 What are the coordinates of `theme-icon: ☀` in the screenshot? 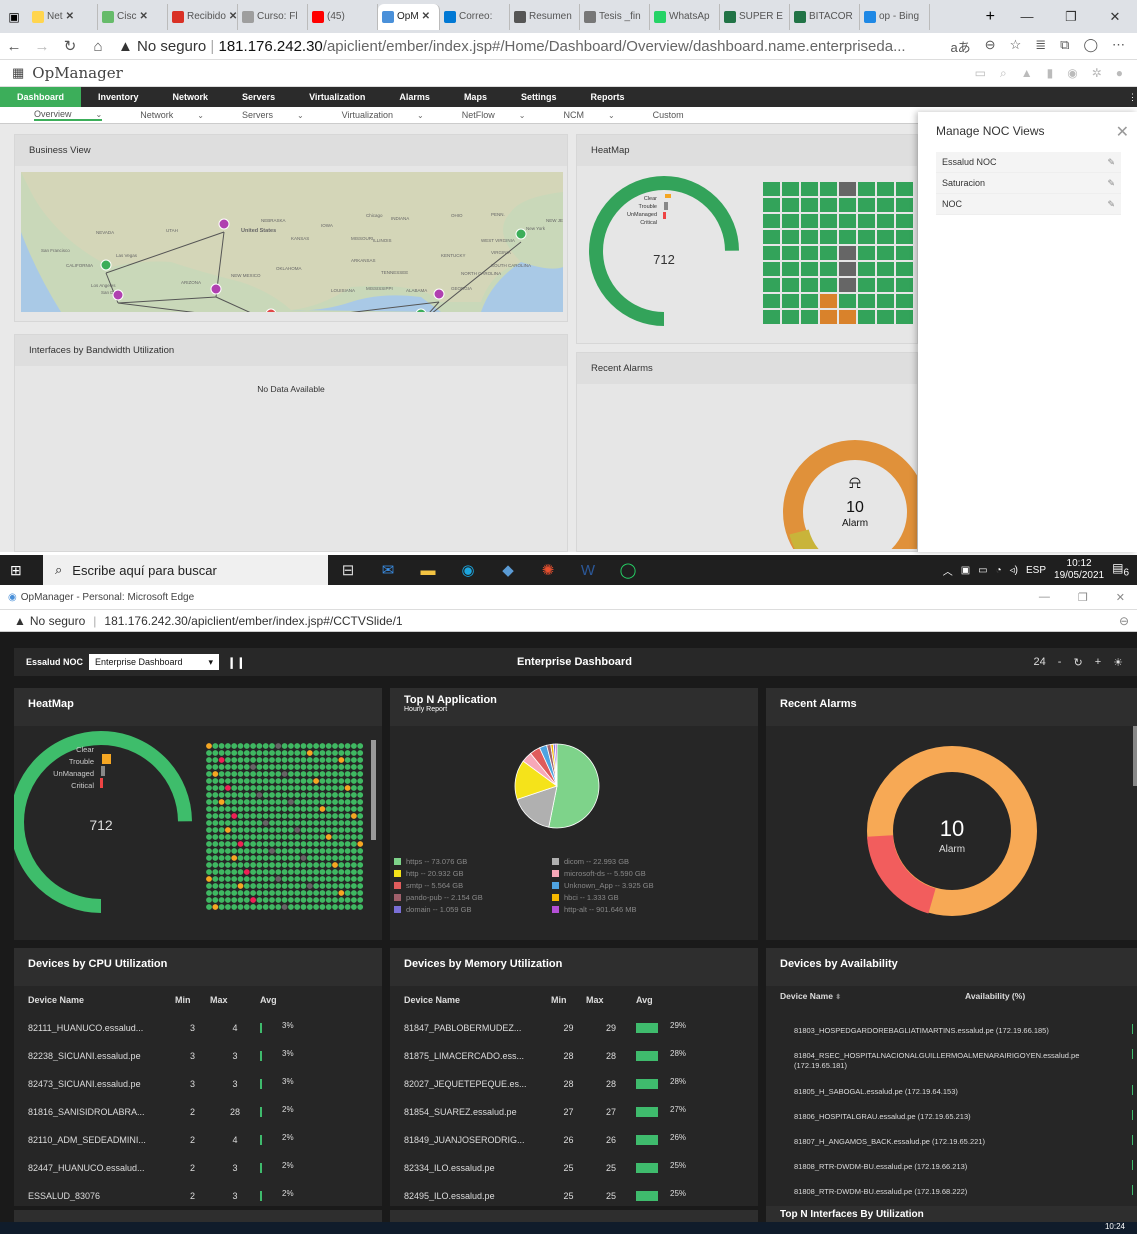 It's located at (1118, 662).